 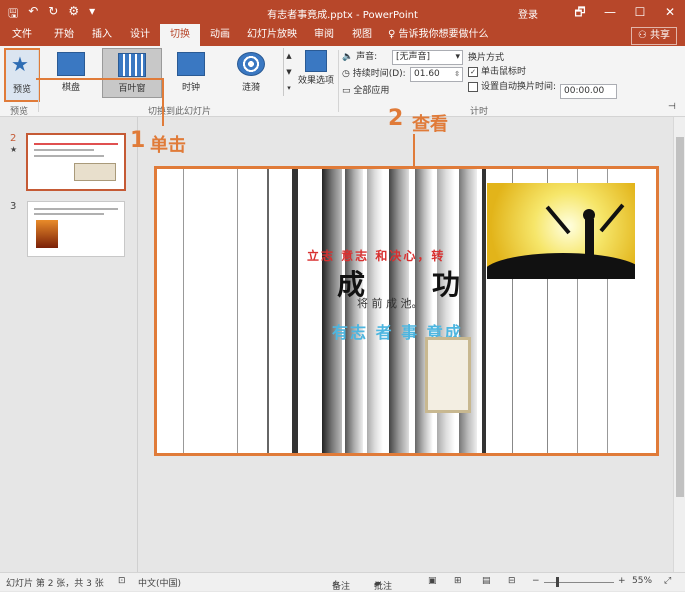 What do you see at coordinates (536, 581) in the screenshot?
I see `zoom-out-button: −` at bounding box center [536, 581].